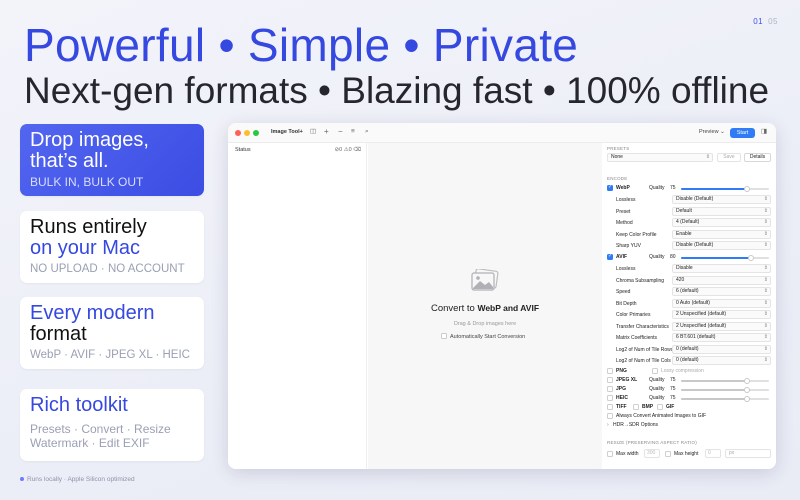 The width and height of the screenshot is (800, 500). I want to click on section-header-presets: PRESETS, so click(618, 148).